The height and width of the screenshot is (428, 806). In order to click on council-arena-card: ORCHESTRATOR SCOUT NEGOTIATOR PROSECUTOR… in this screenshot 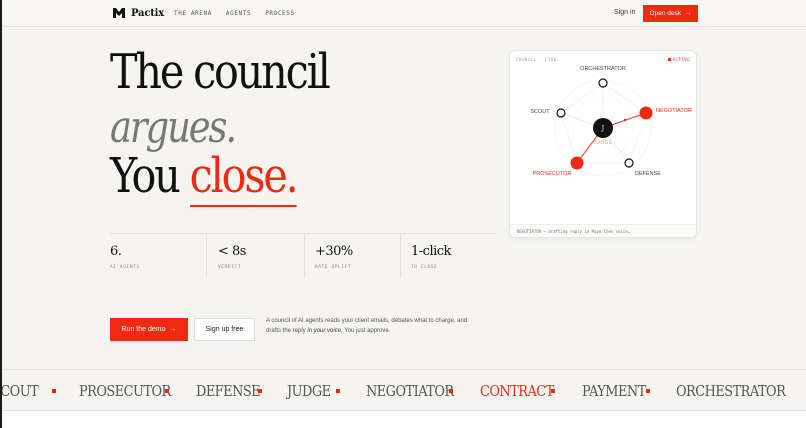, I will do `click(603, 144)`.